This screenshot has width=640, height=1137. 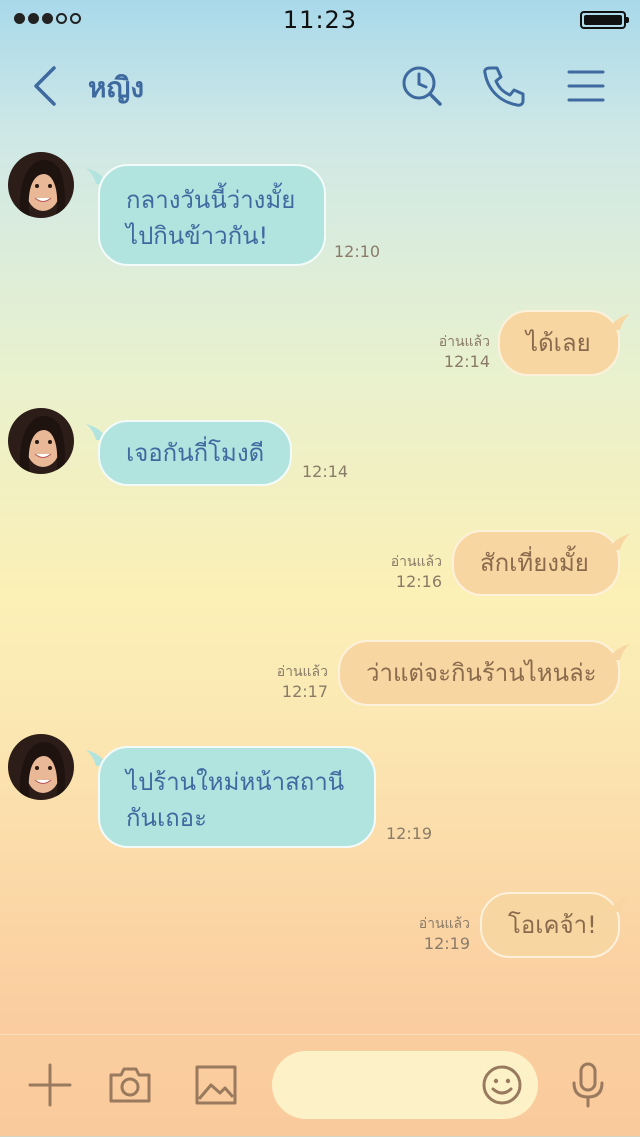 I want to click on battery-icon, so click(x=604, y=20).